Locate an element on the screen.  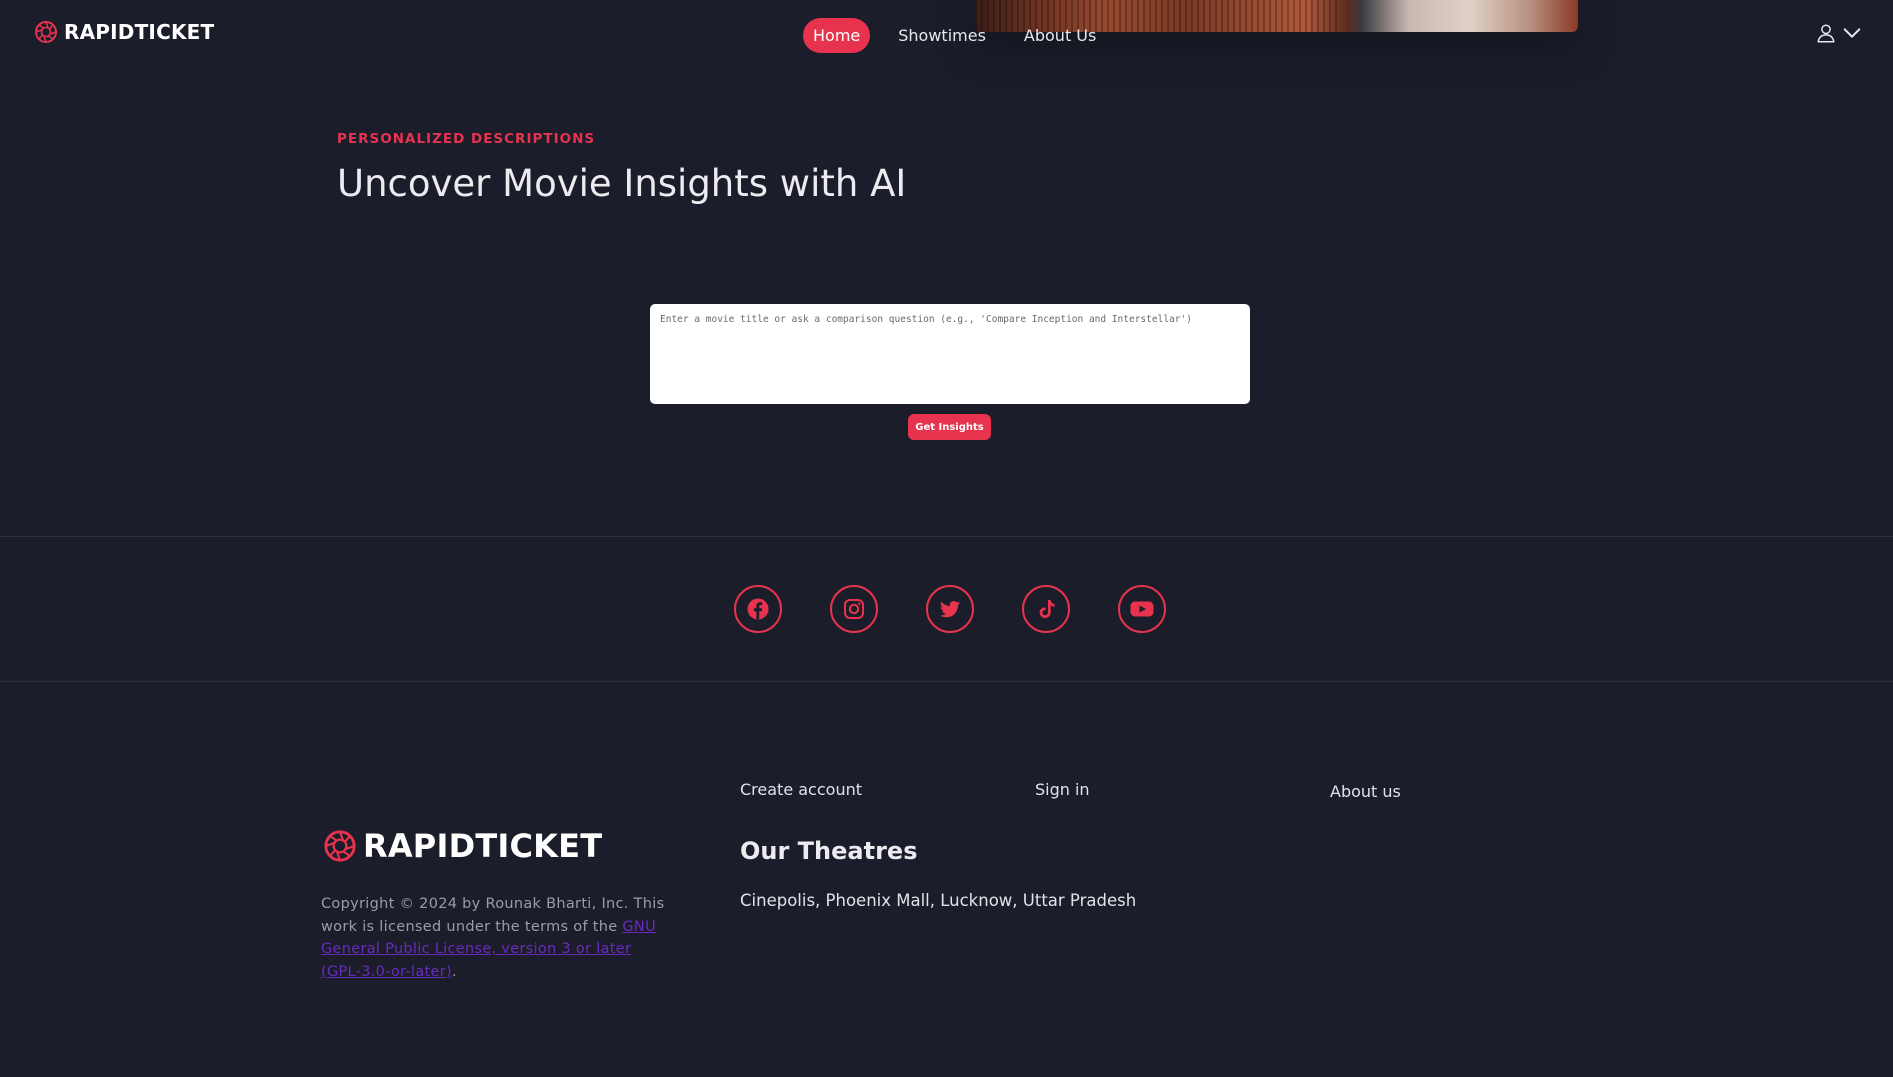
youtube-link is located at coordinates (1142, 609).